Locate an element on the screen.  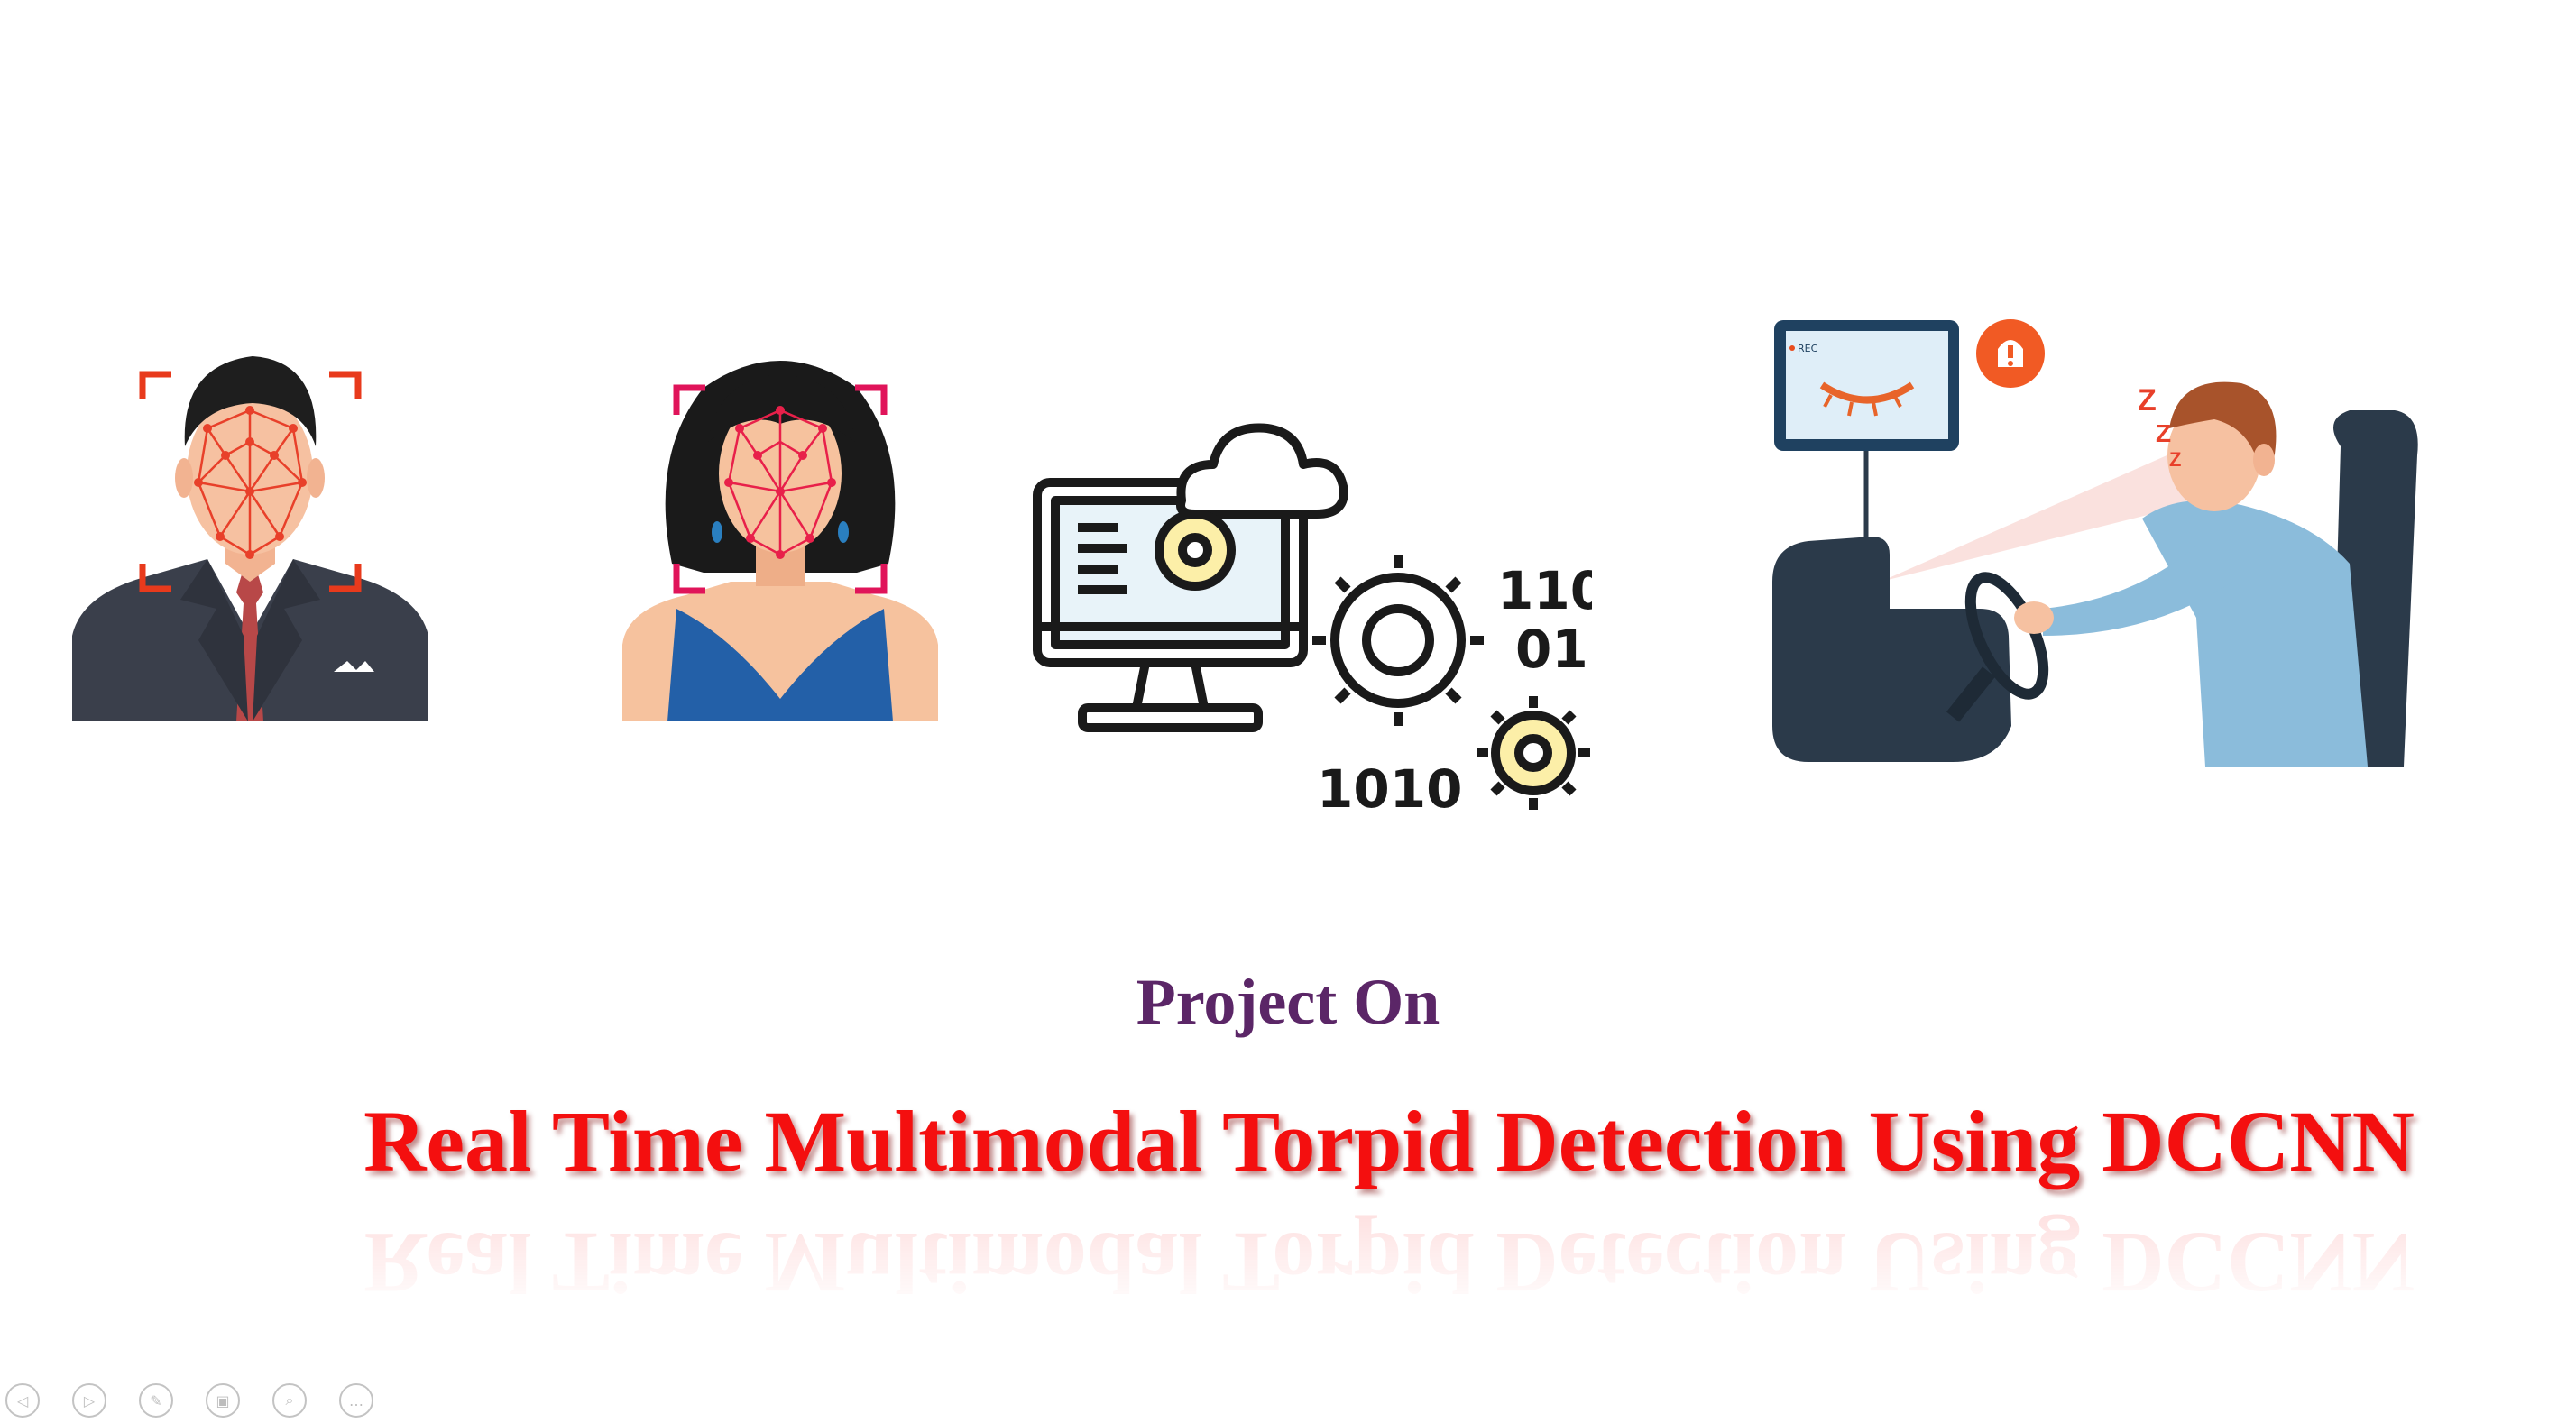
face-detection-female-icon is located at coordinates (780, 541).